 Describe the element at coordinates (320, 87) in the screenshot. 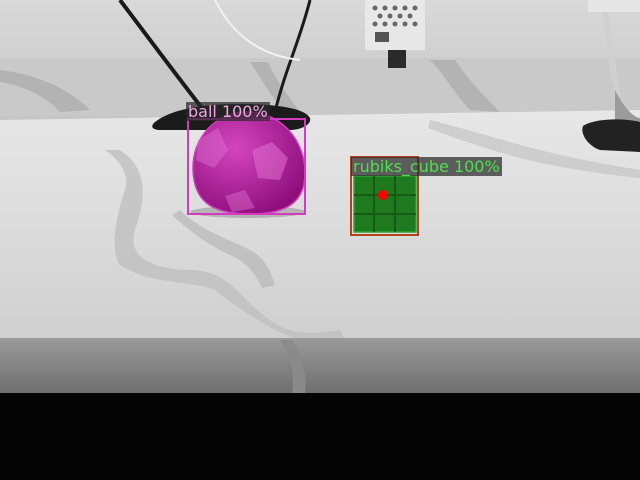

I see `backsplash` at that location.